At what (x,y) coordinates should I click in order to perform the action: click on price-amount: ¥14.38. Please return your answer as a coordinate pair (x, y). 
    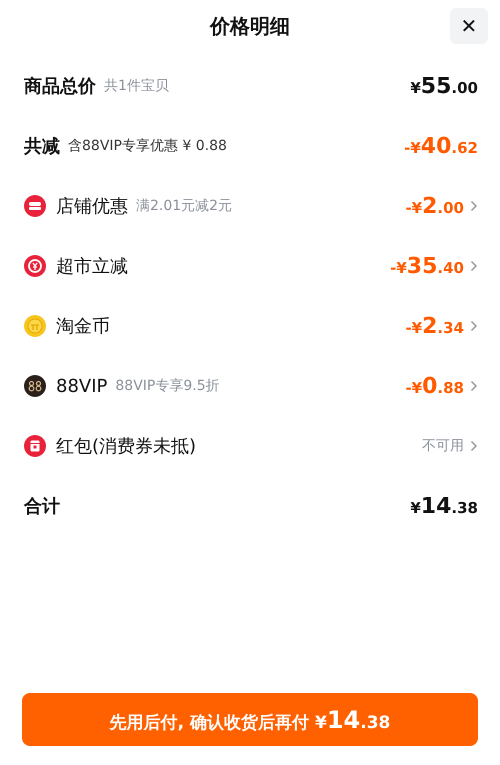
    Looking at the image, I should click on (444, 506).